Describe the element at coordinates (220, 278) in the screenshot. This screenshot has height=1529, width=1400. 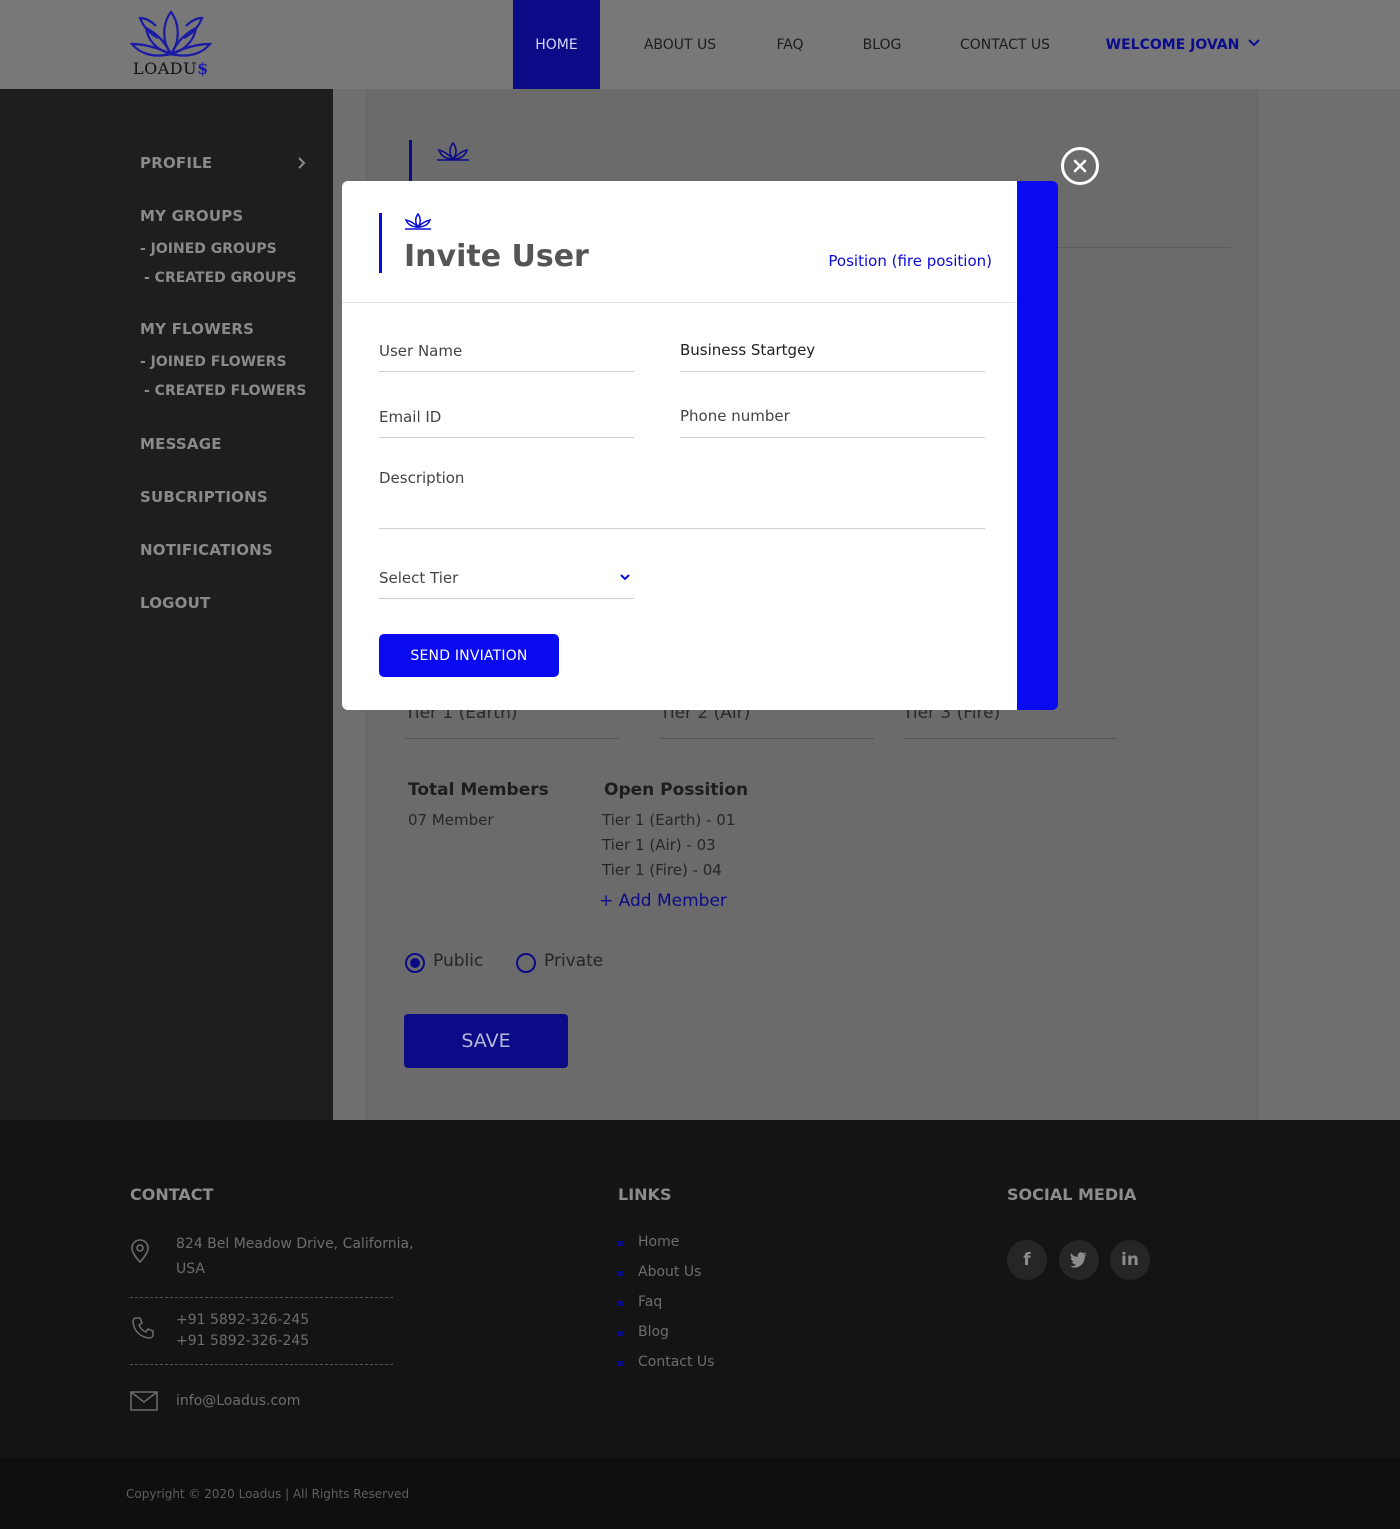
I see `sidebar-item-created-groups: - CREATED GROUPS` at that location.